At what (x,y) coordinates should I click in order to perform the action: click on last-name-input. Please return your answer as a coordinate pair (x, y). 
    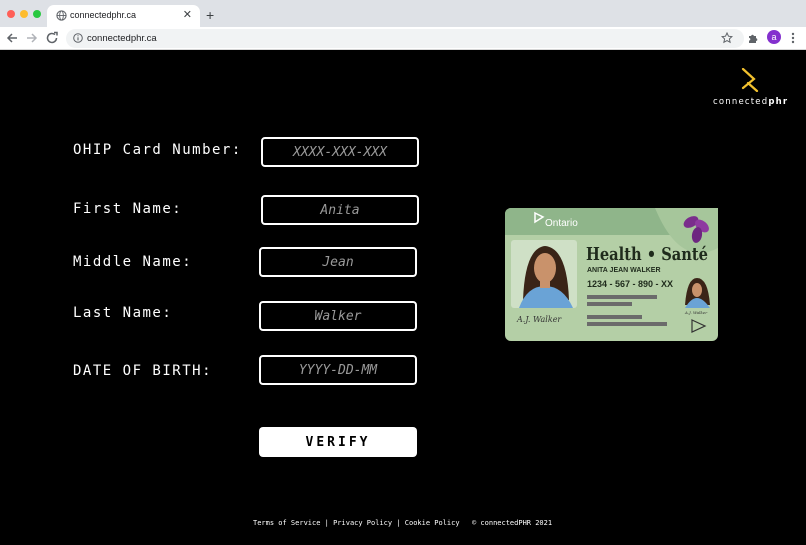
    Looking at the image, I should click on (338, 316).